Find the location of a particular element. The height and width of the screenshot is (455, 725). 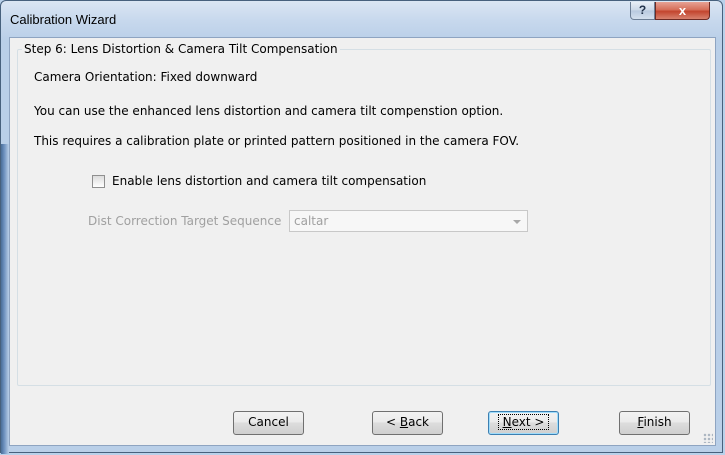

cancel-button-label: Cancel is located at coordinates (268, 422).